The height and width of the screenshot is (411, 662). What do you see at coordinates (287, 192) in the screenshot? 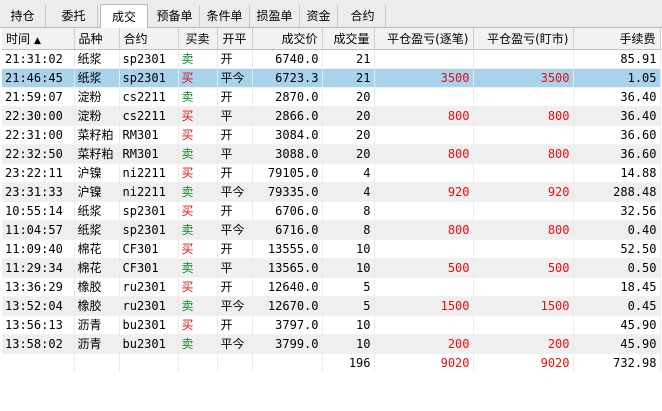
I see `trade-price: 79335.0` at bounding box center [287, 192].